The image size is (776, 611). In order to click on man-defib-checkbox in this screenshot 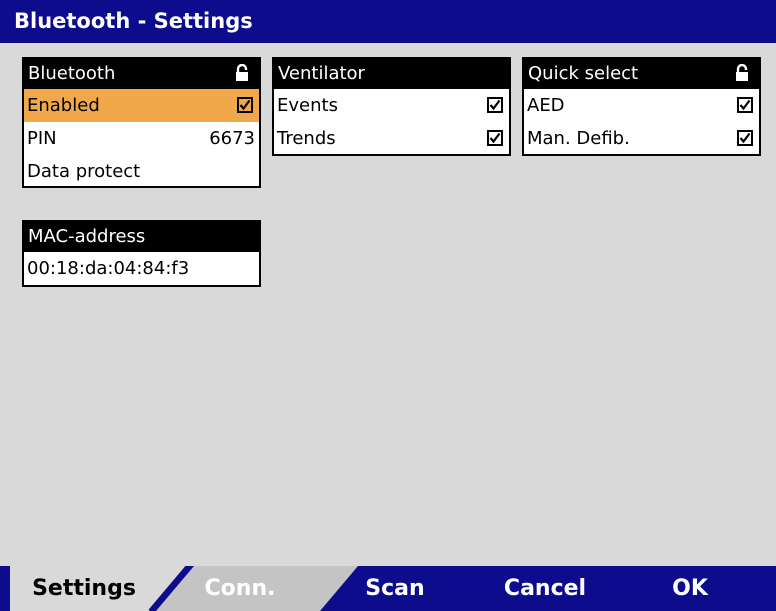, I will do `click(745, 138)`.